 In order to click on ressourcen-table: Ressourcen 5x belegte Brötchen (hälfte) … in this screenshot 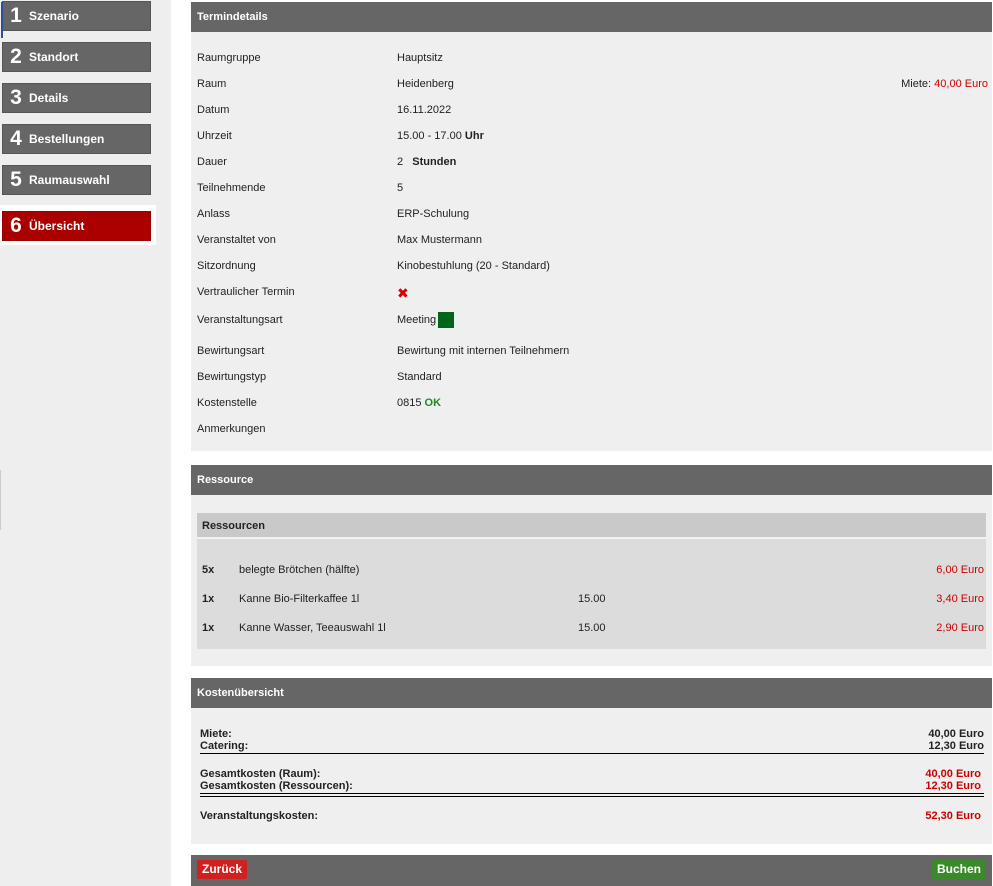, I will do `click(591, 581)`.